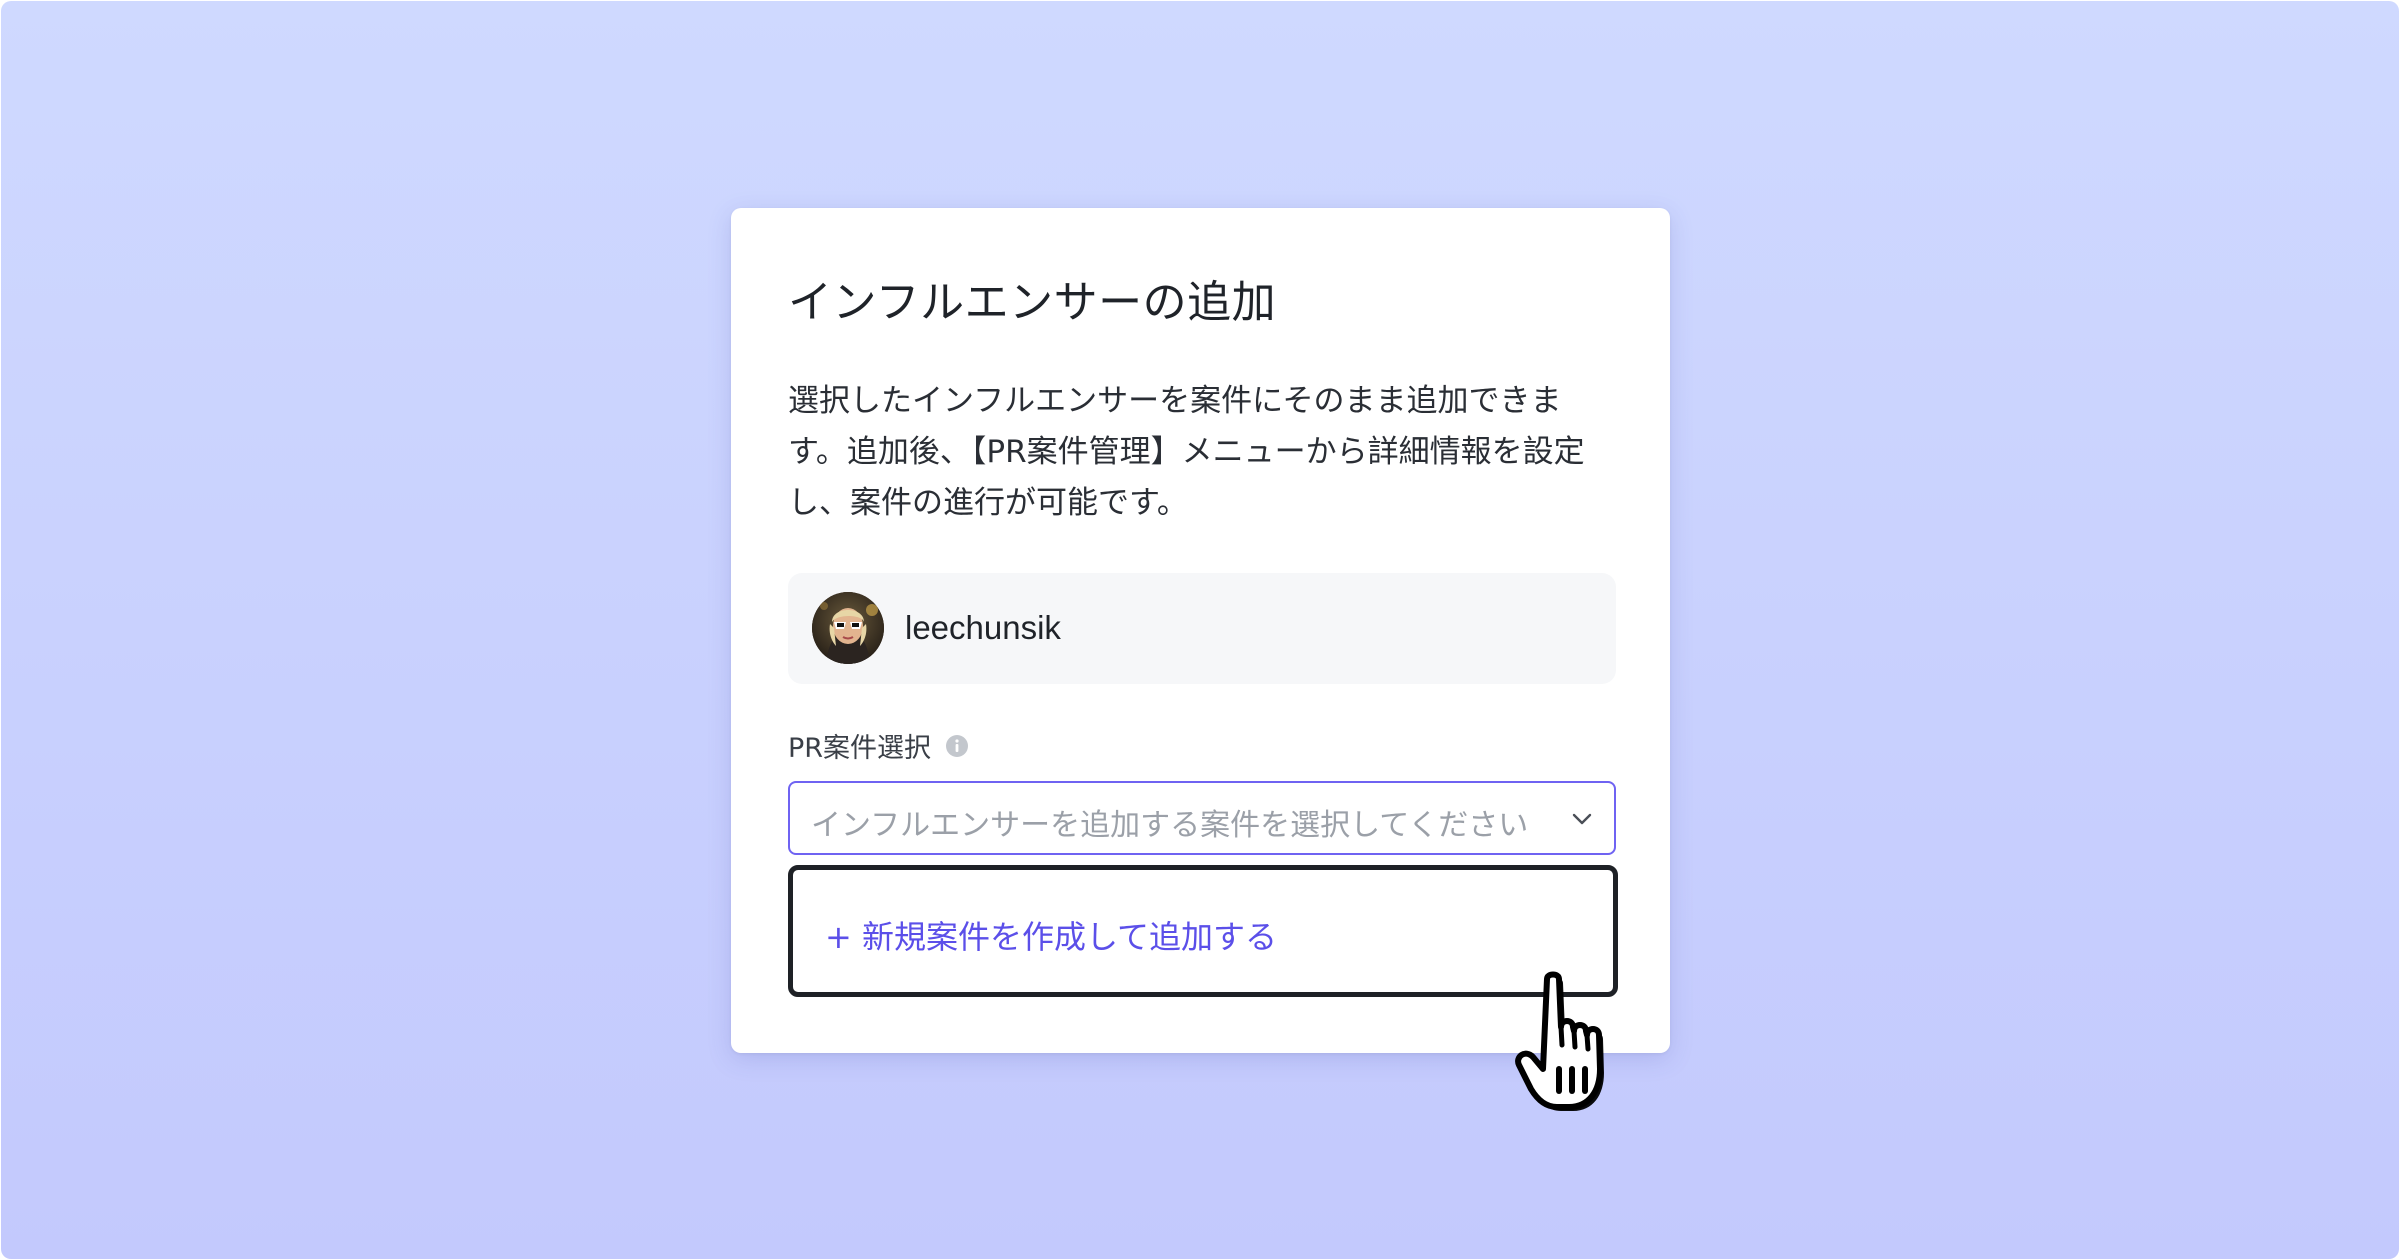 This screenshot has height=1260, width=2400. Describe the element at coordinates (957, 746) in the screenshot. I see `info-icon` at that location.